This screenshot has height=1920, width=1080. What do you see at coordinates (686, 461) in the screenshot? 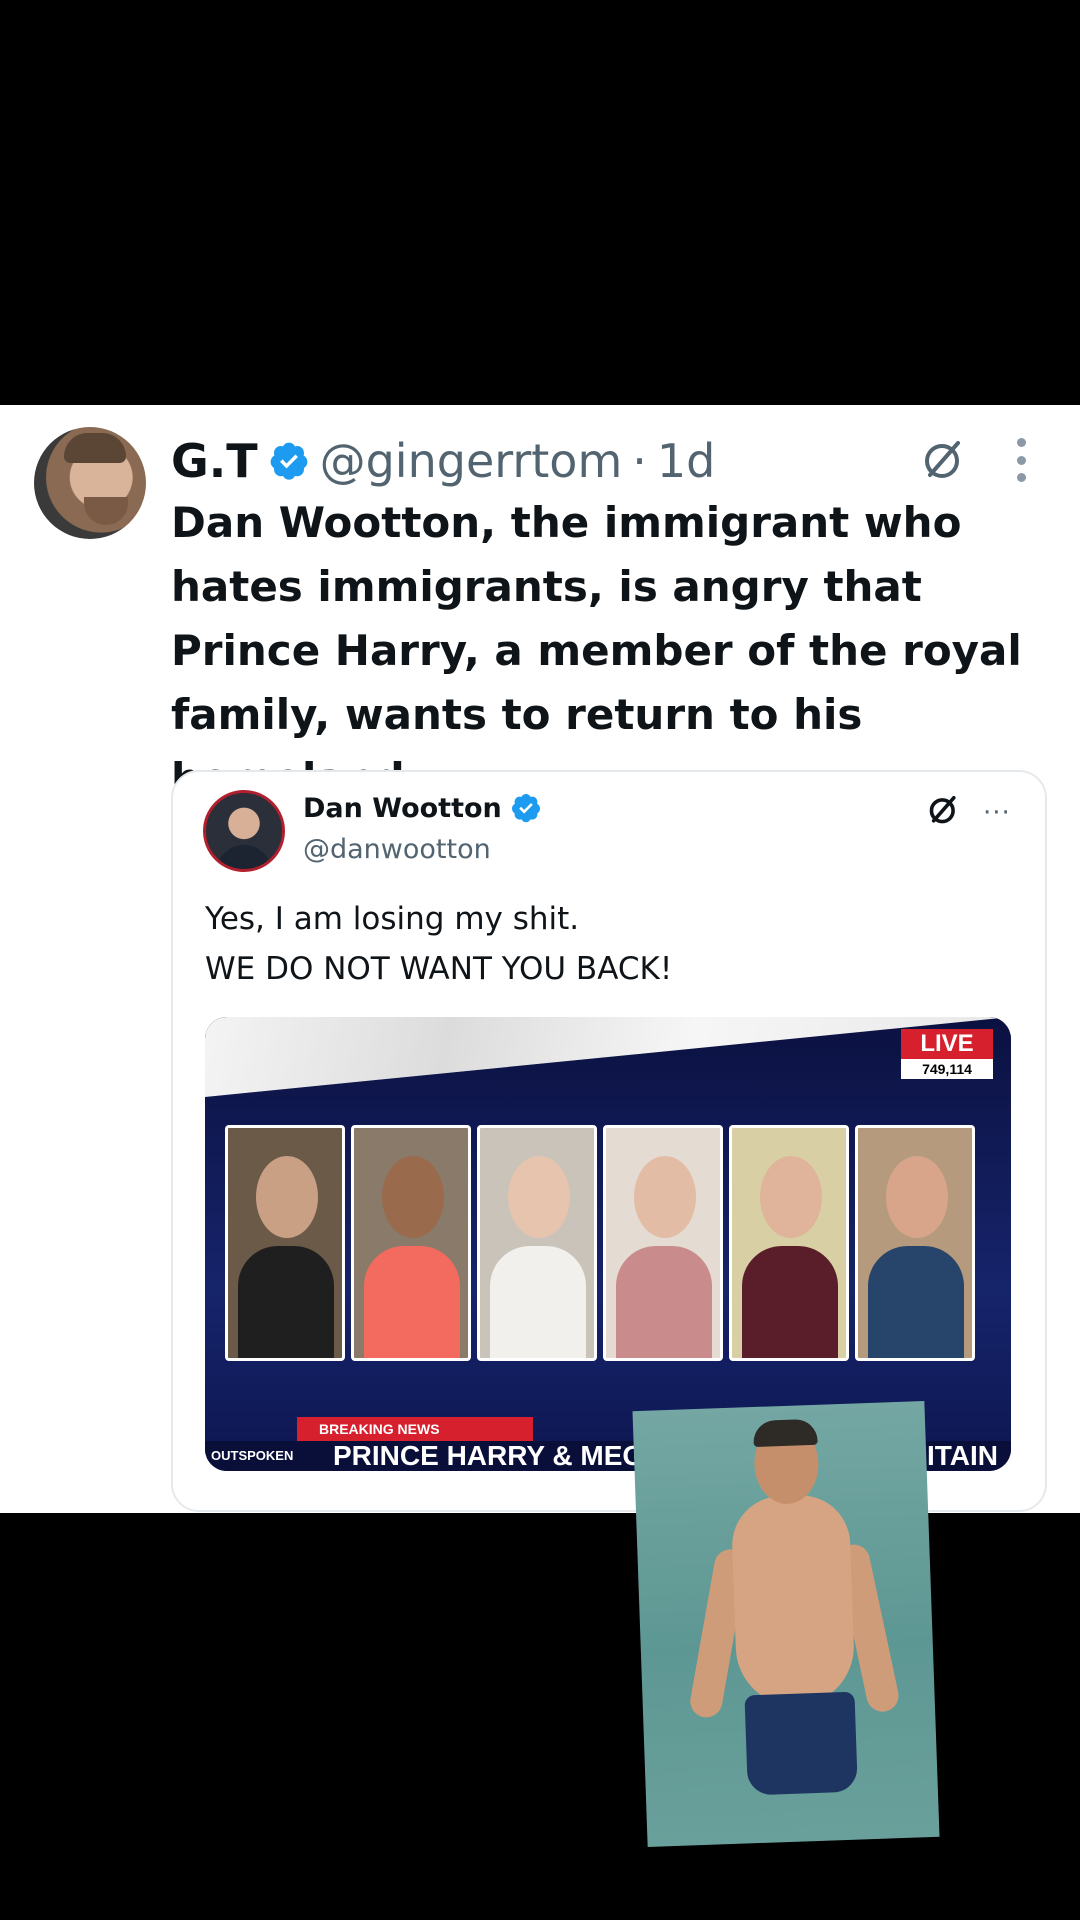
I see `post-time: 1d` at bounding box center [686, 461].